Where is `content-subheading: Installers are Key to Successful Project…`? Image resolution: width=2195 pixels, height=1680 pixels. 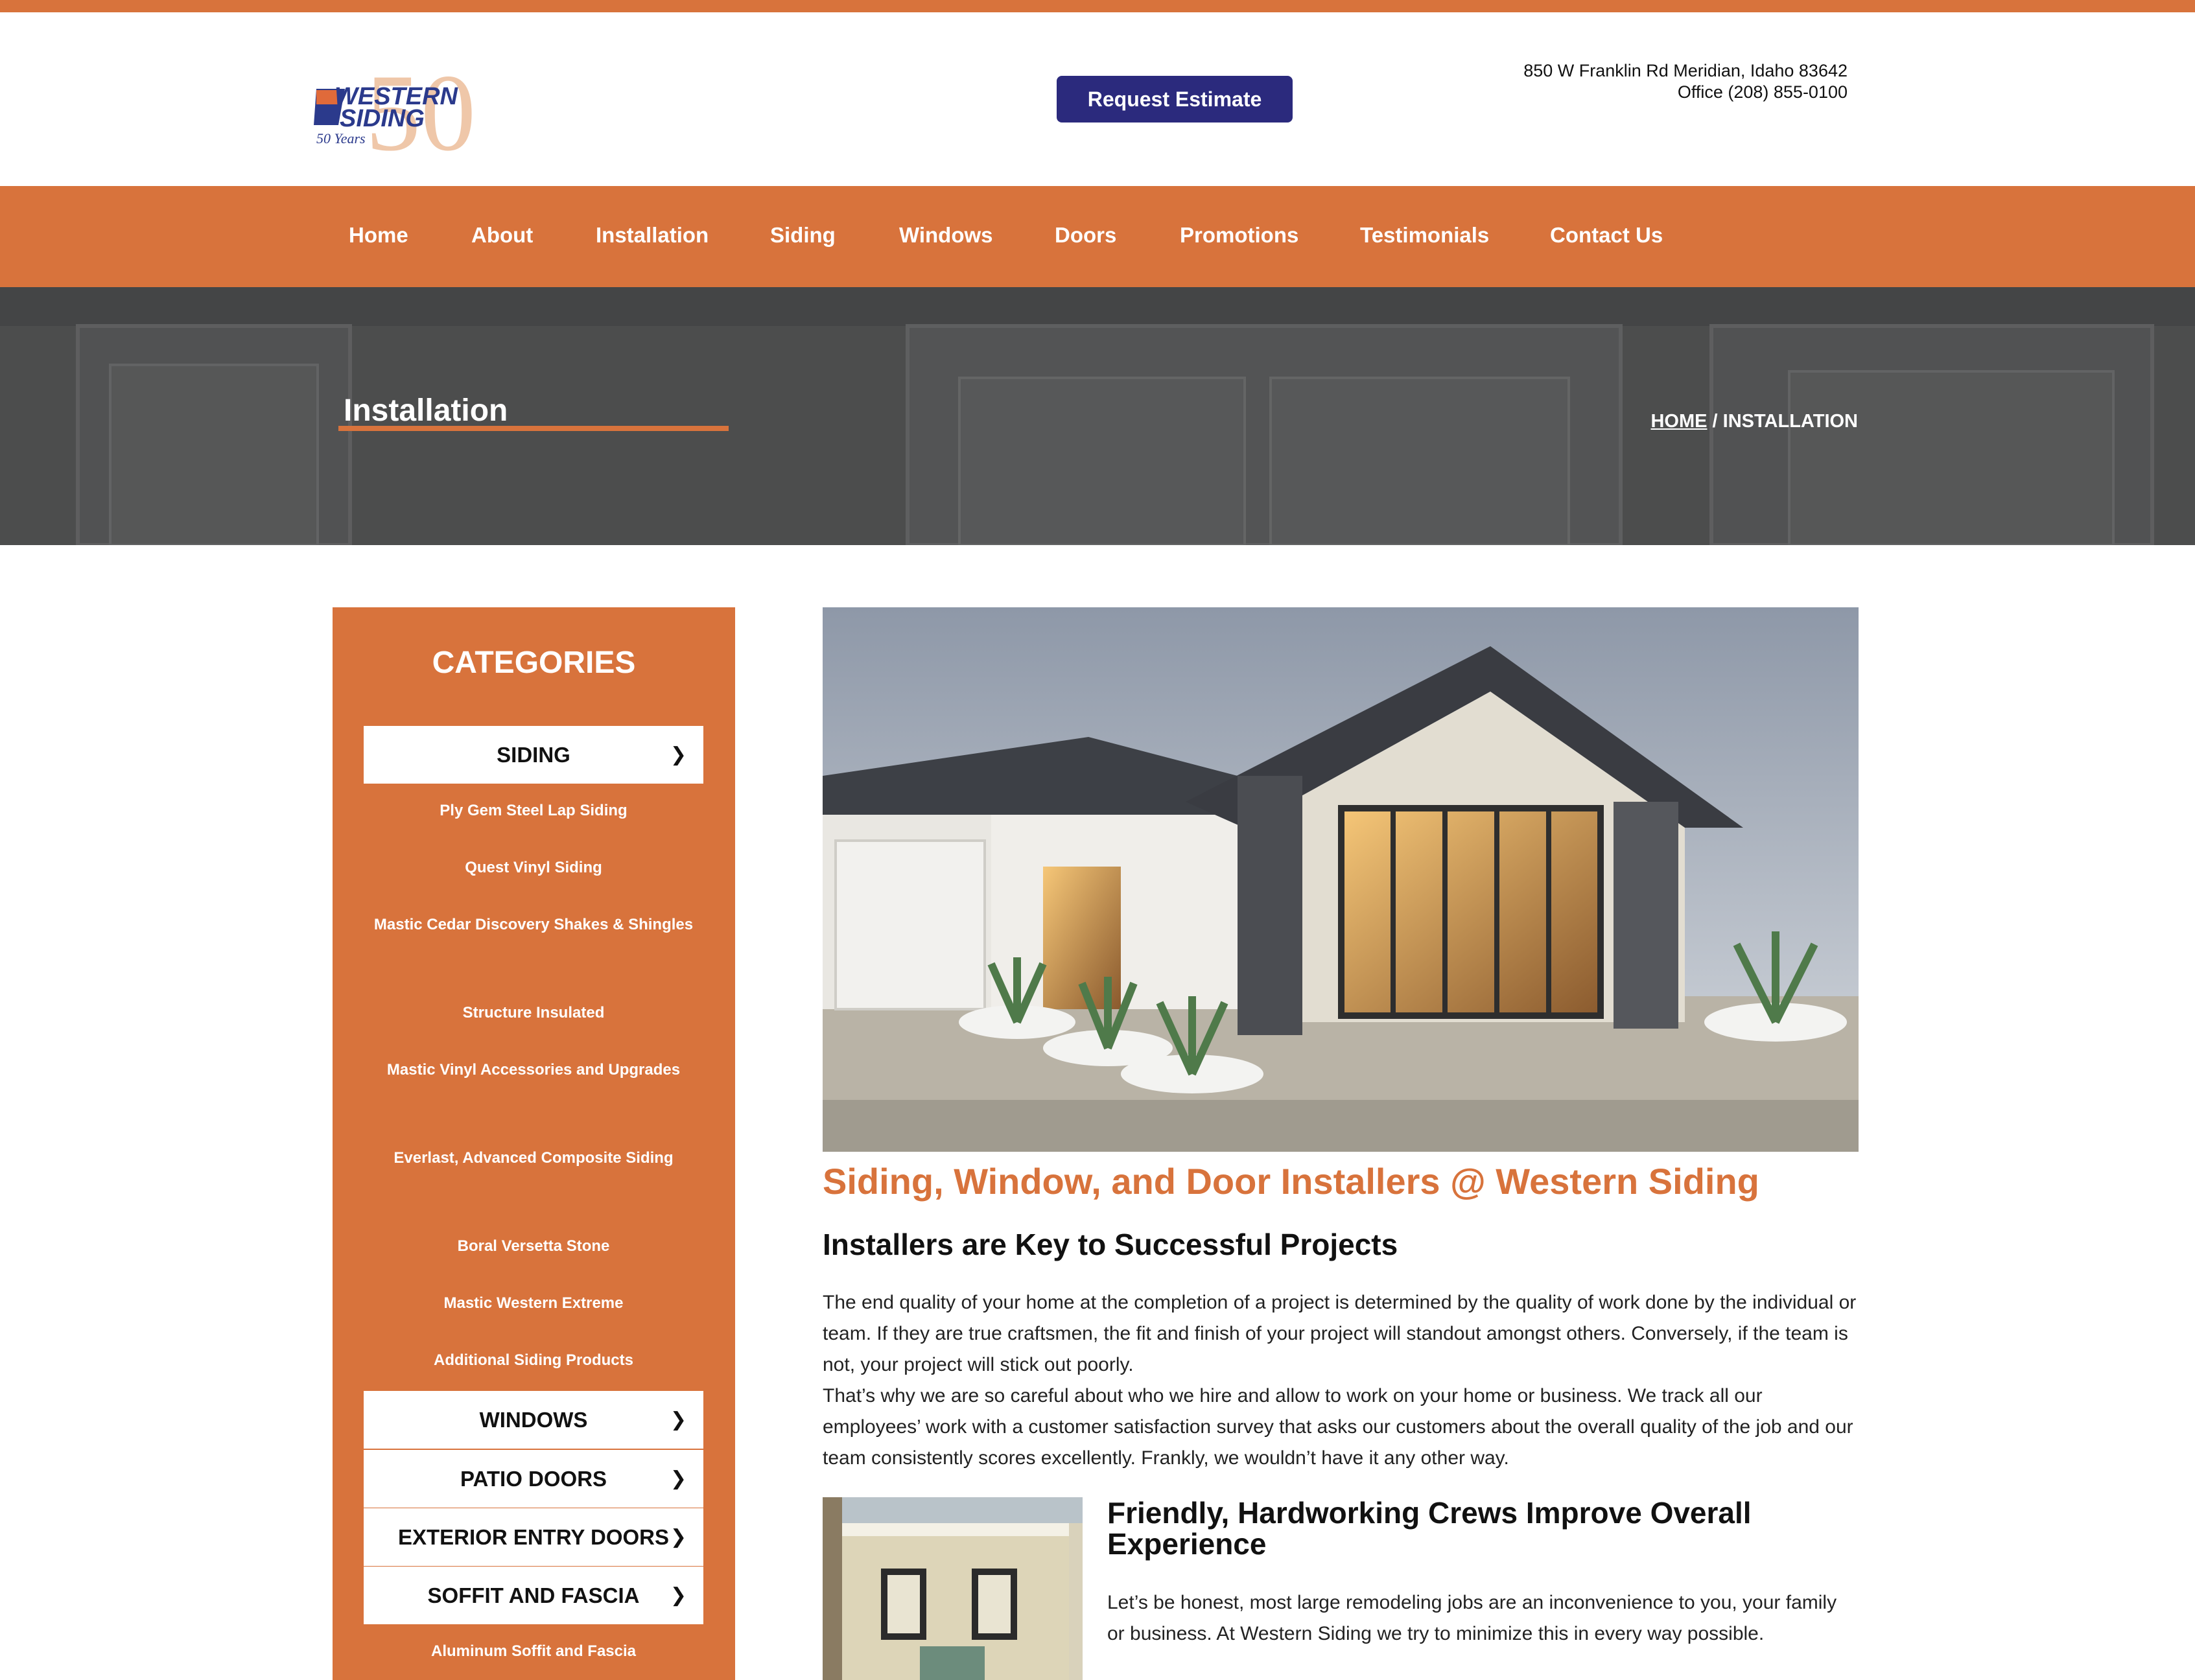
content-subheading: Installers are Key to Successful Project… is located at coordinates (1110, 1244).